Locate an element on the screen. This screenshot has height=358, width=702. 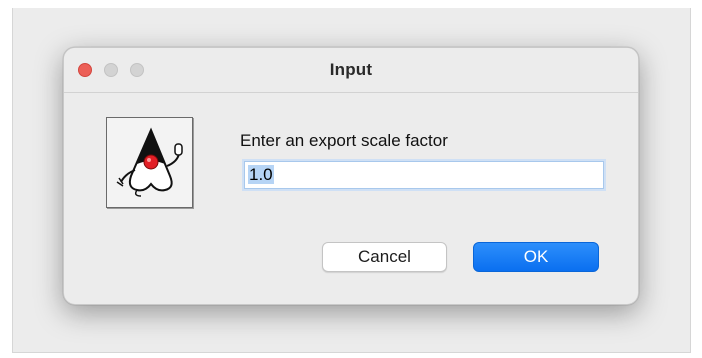
title-bar: Input is located at coordinates (351, 70).